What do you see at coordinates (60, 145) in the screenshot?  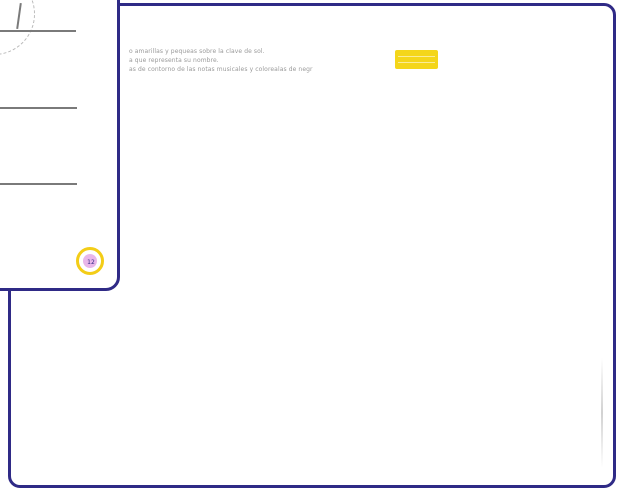 I see `overlapping-page-card` at bounding box center [60, 145].